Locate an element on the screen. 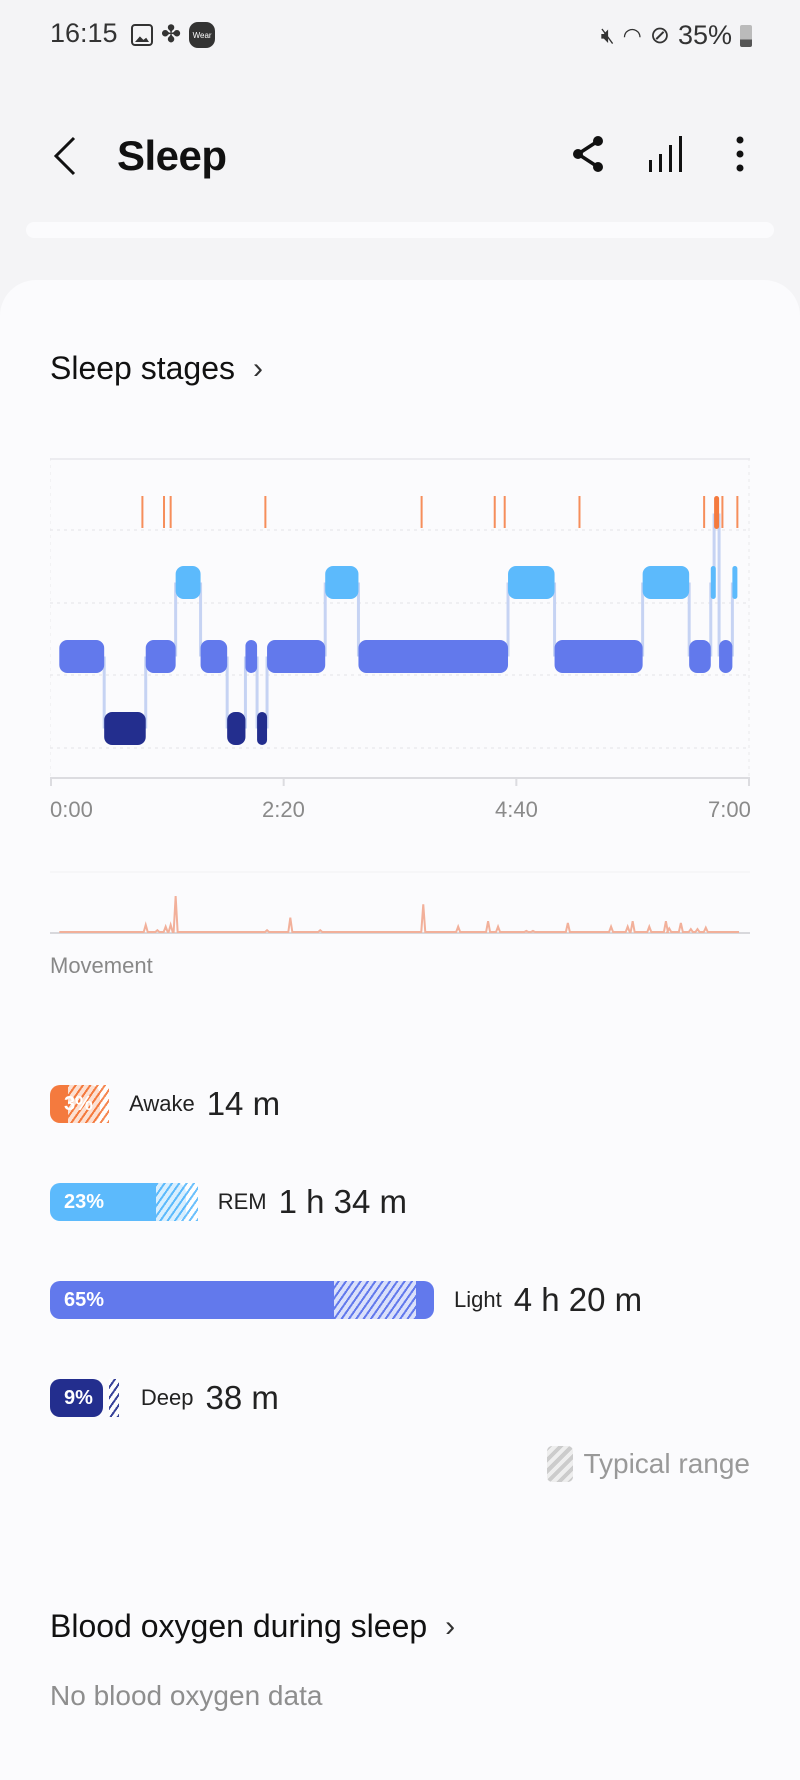 The height and width of the screenshot is (1780, 800). movement-label: Movement is located at coordinates (101, 965).